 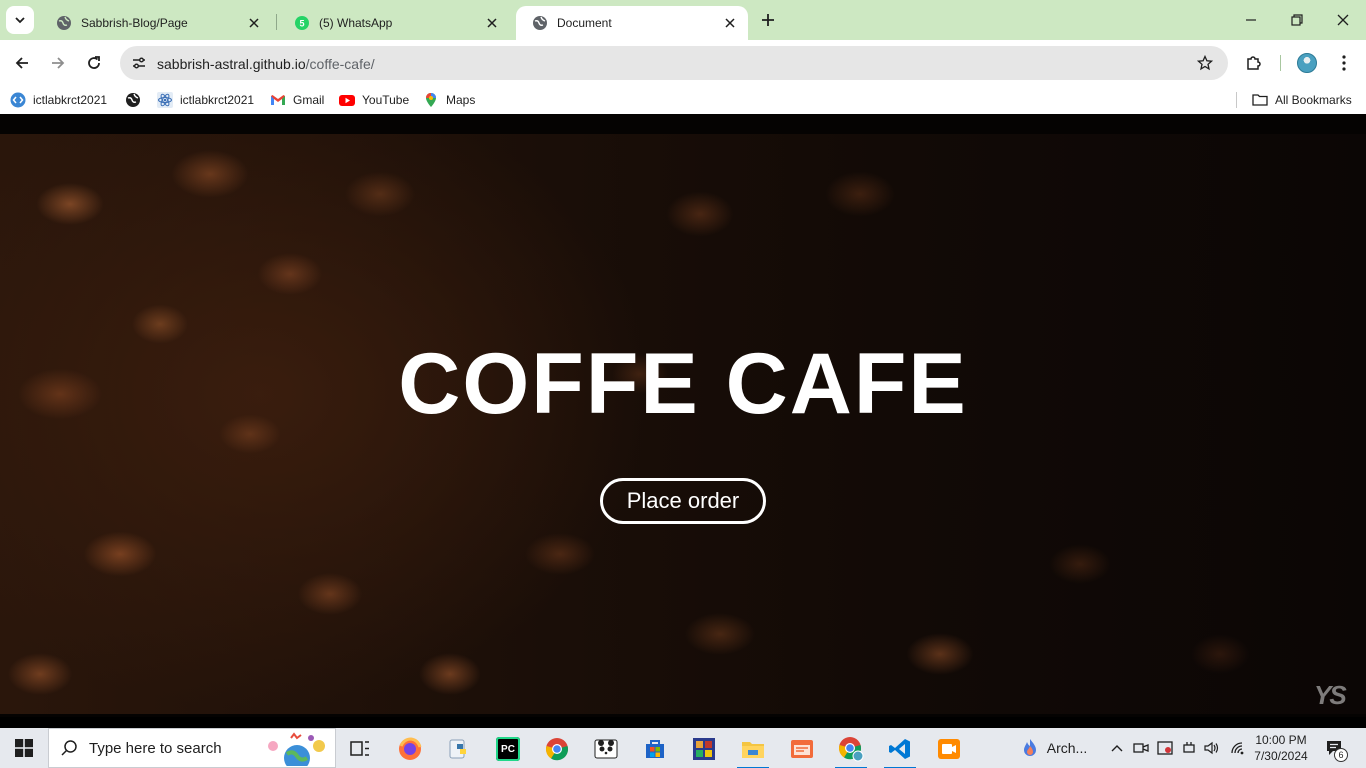 I want to click on taskbar-chrome, so click(x=557, y=749).